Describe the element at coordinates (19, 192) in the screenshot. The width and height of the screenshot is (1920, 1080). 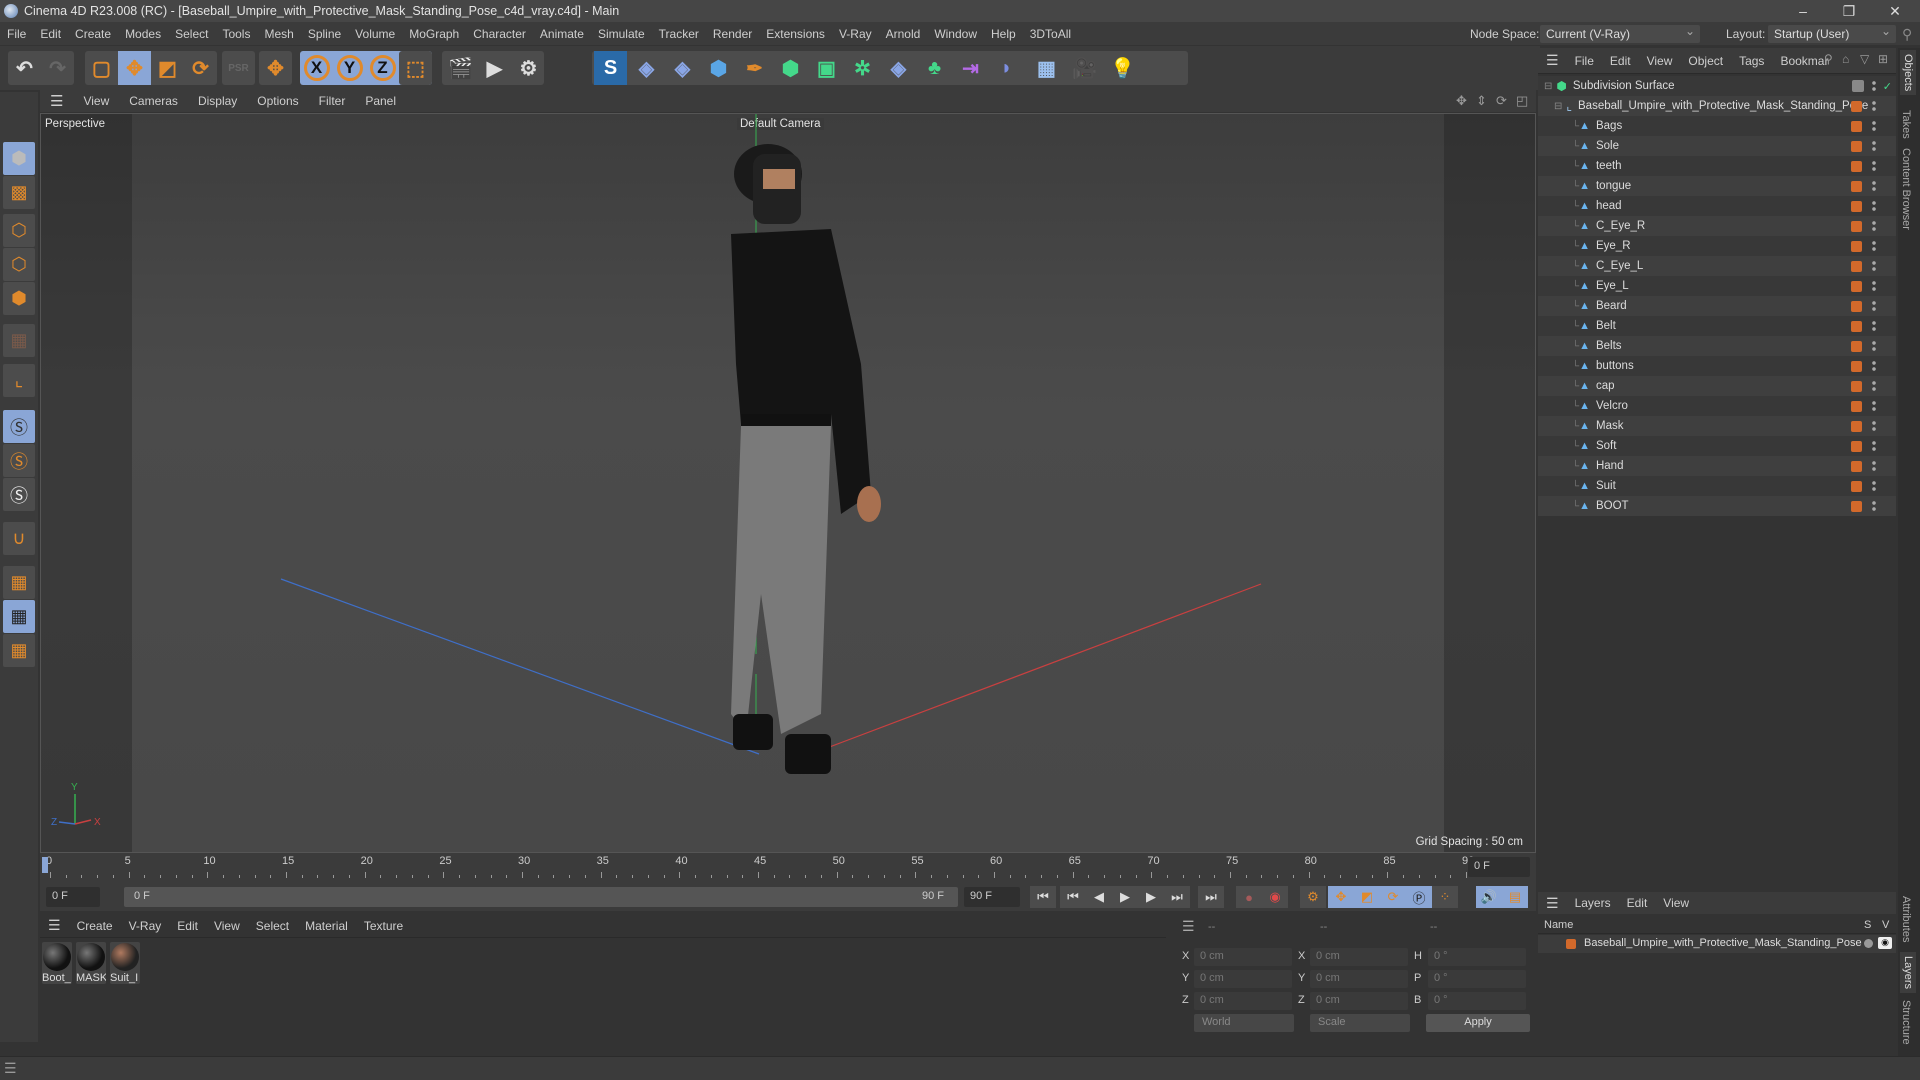
I see `texture-mode-icon: ▩` at that location.